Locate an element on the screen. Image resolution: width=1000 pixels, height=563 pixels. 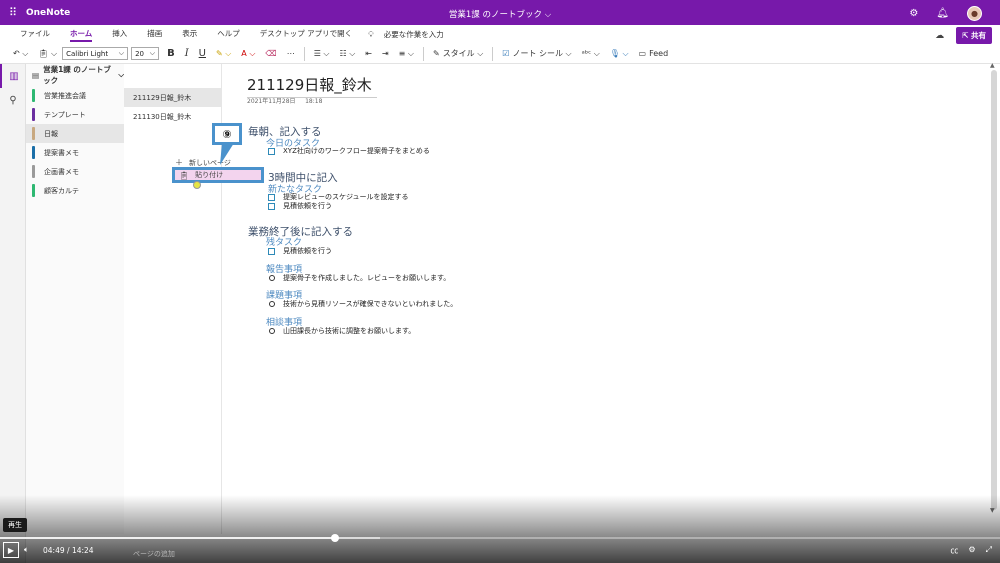
italic-button: I is located at coordinates (187, 54).